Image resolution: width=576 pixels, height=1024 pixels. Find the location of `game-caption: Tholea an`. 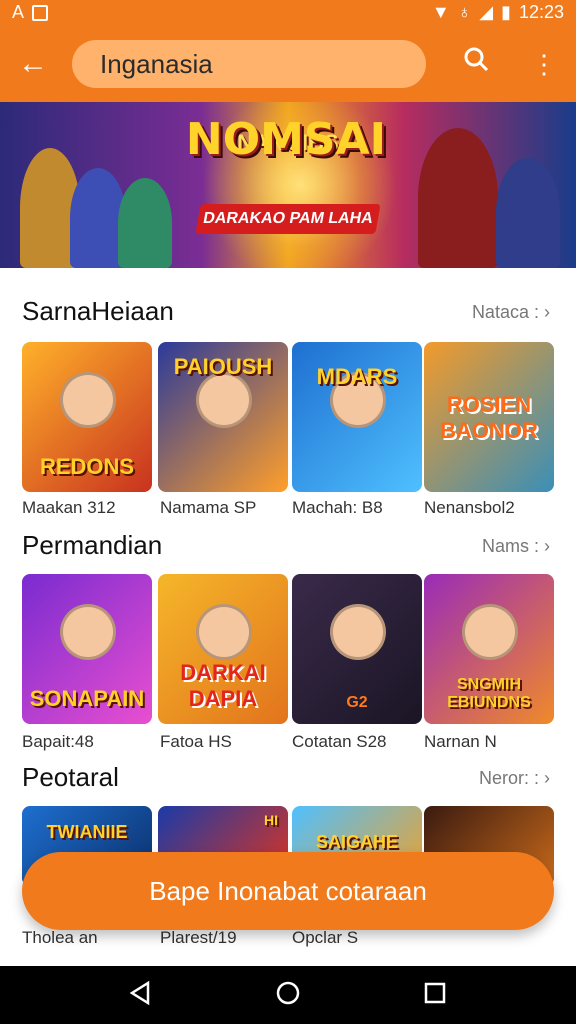

game-caption: Tholea an is located at coordinates (60, 937).